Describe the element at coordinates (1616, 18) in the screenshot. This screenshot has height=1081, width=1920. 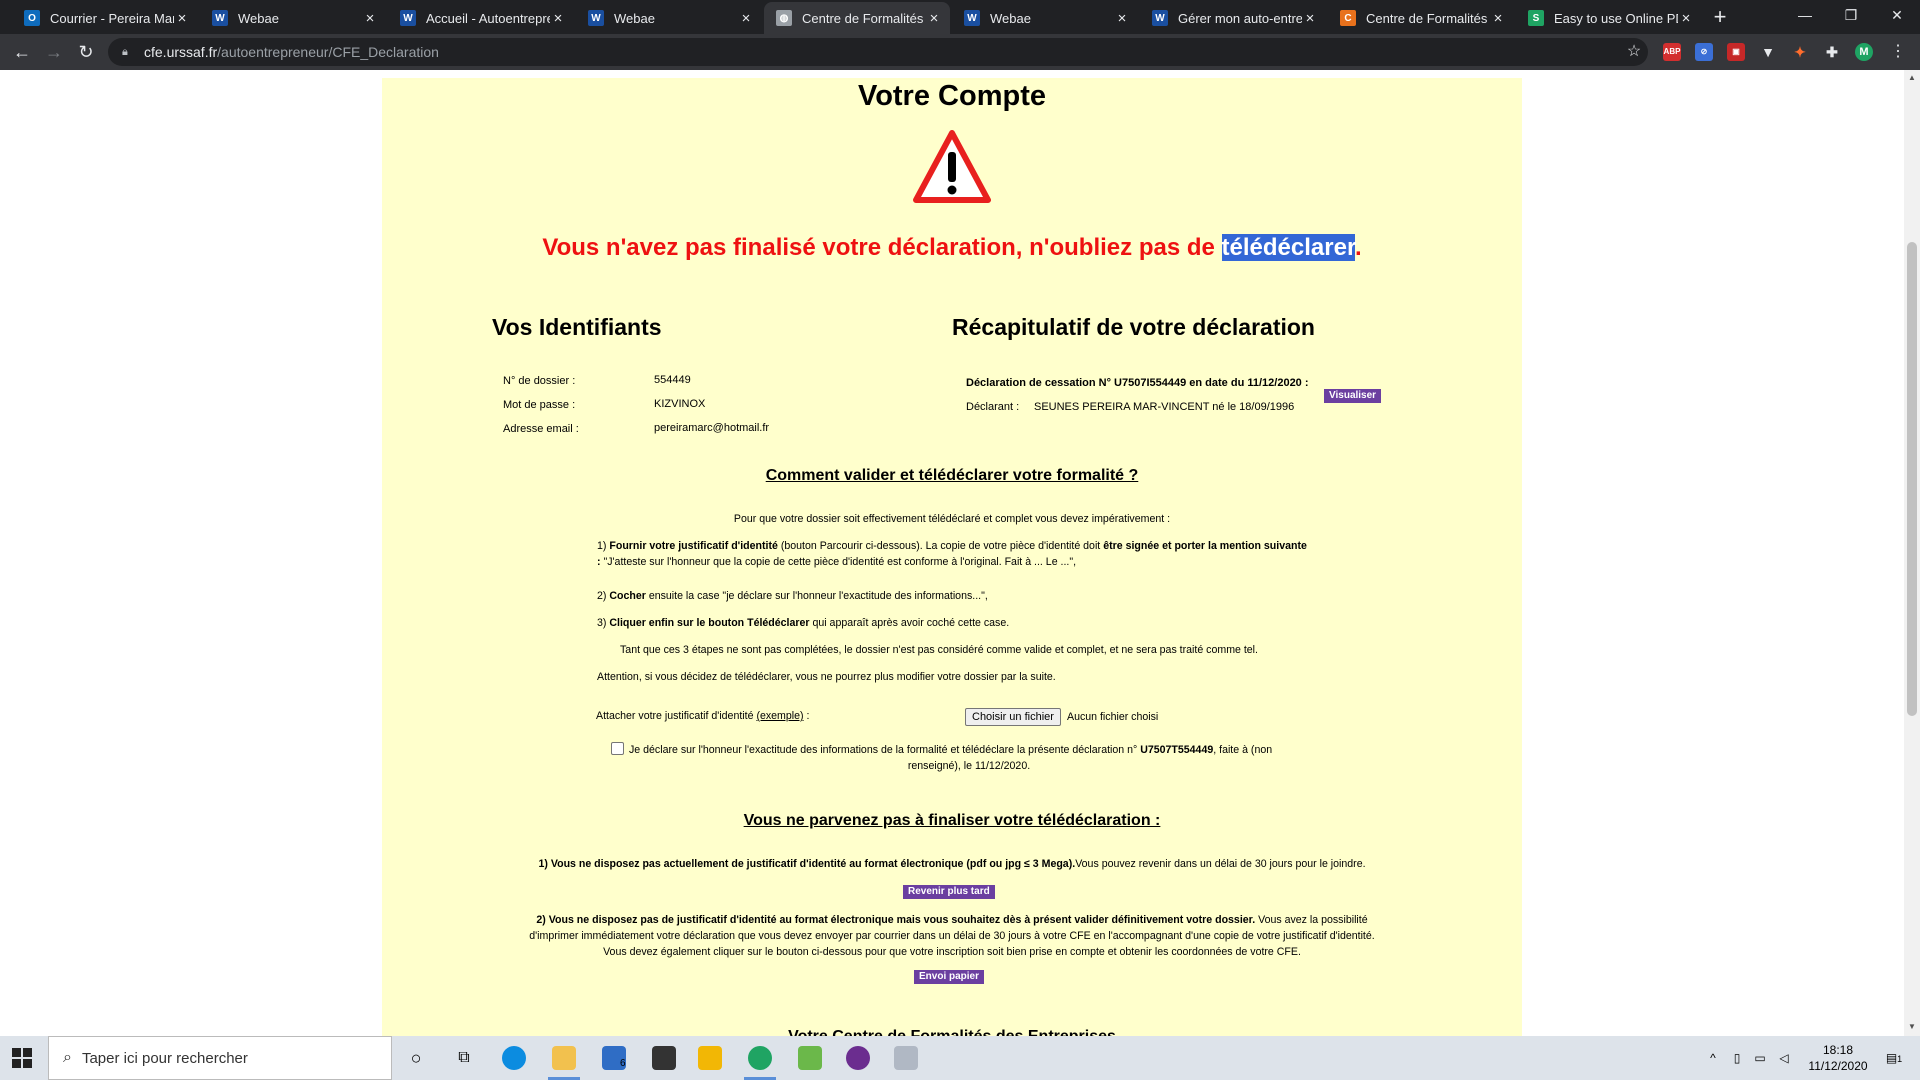
I see `tab-title: Easy to use Online PDF` at that location.